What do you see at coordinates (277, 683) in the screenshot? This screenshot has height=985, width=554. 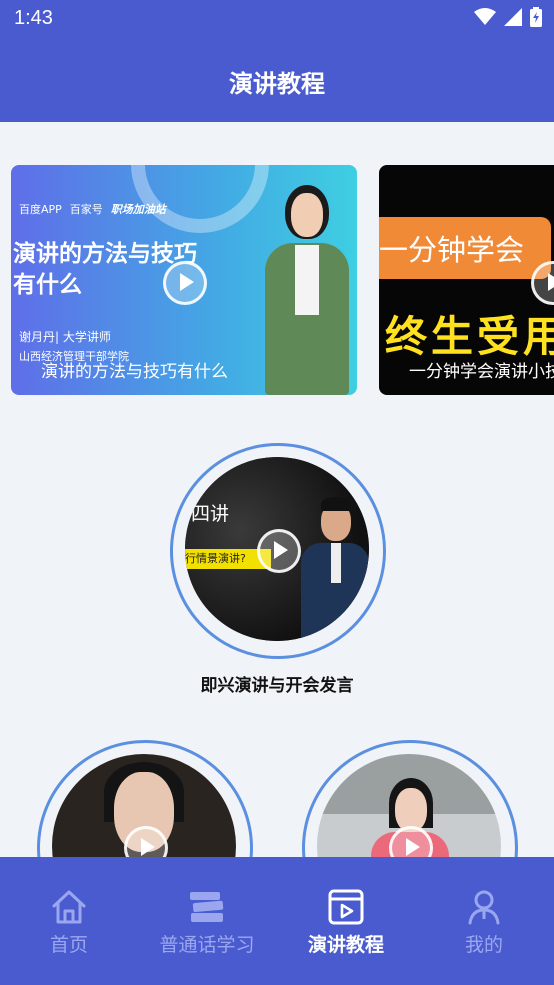 I see `course-title: 即兴演讲与开会发言` at bounding box center [277, 683].